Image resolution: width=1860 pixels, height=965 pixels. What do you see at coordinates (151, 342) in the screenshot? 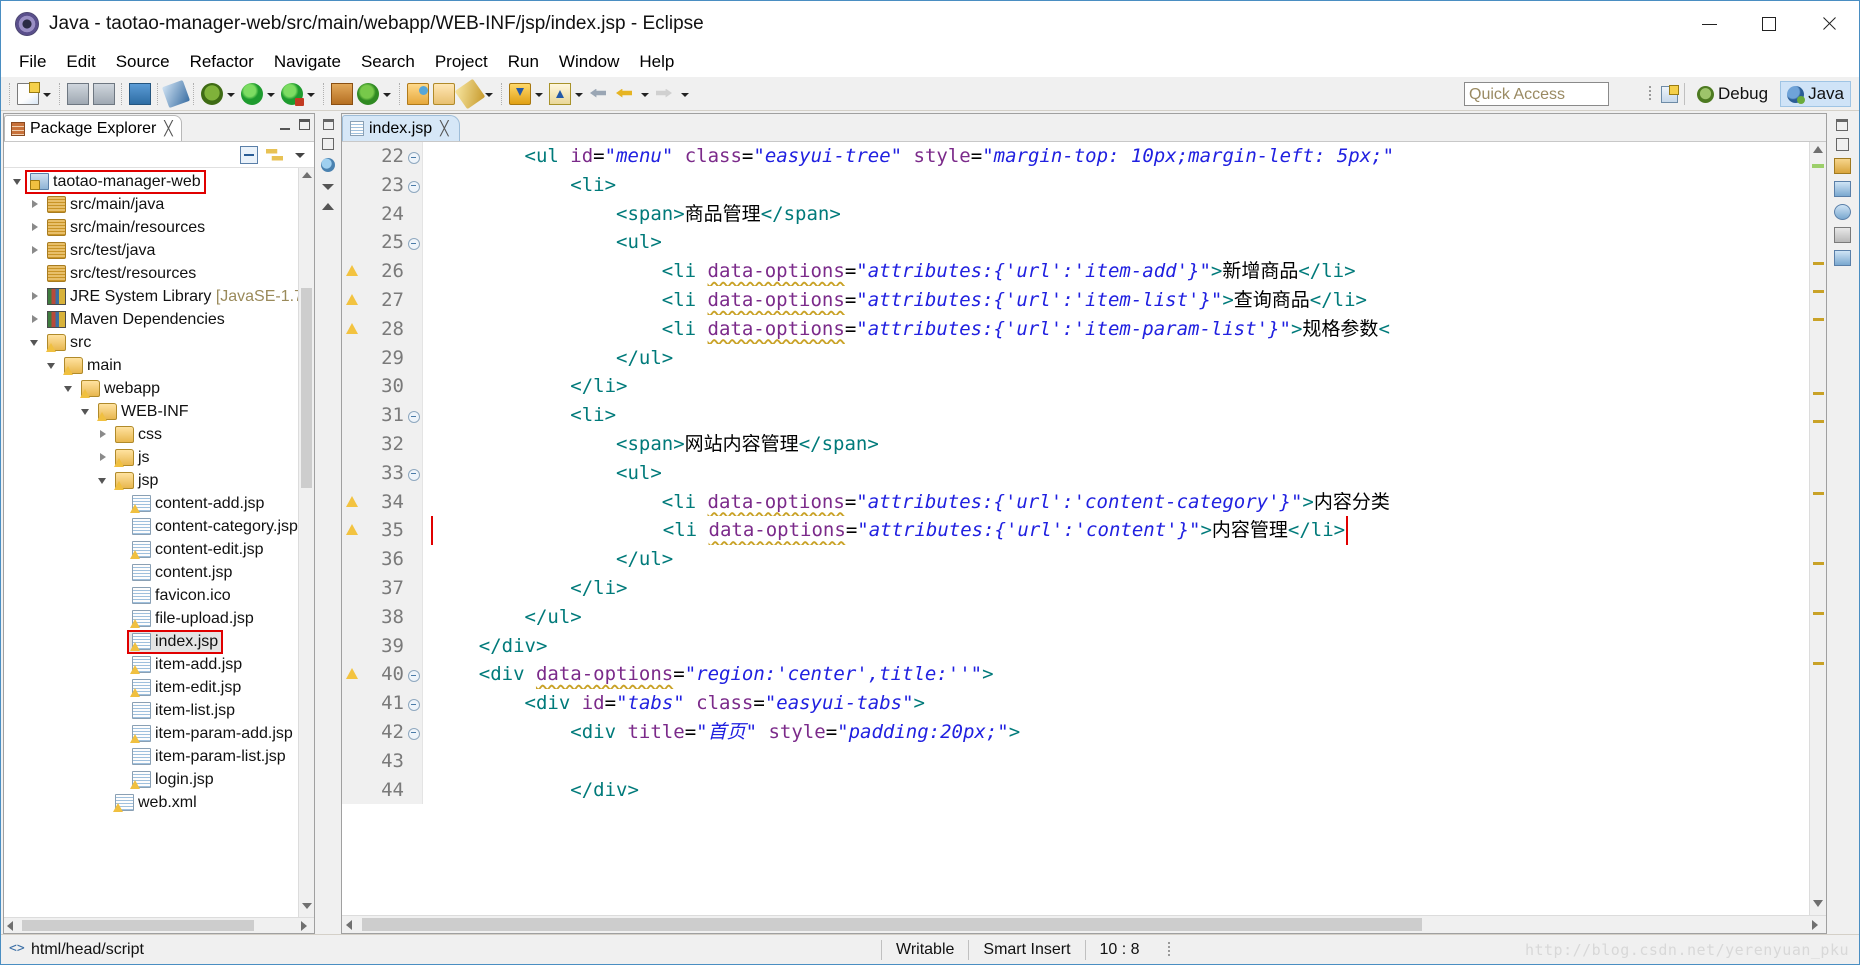
I see `tree-item-src: src` at bounding box center [151, 342].